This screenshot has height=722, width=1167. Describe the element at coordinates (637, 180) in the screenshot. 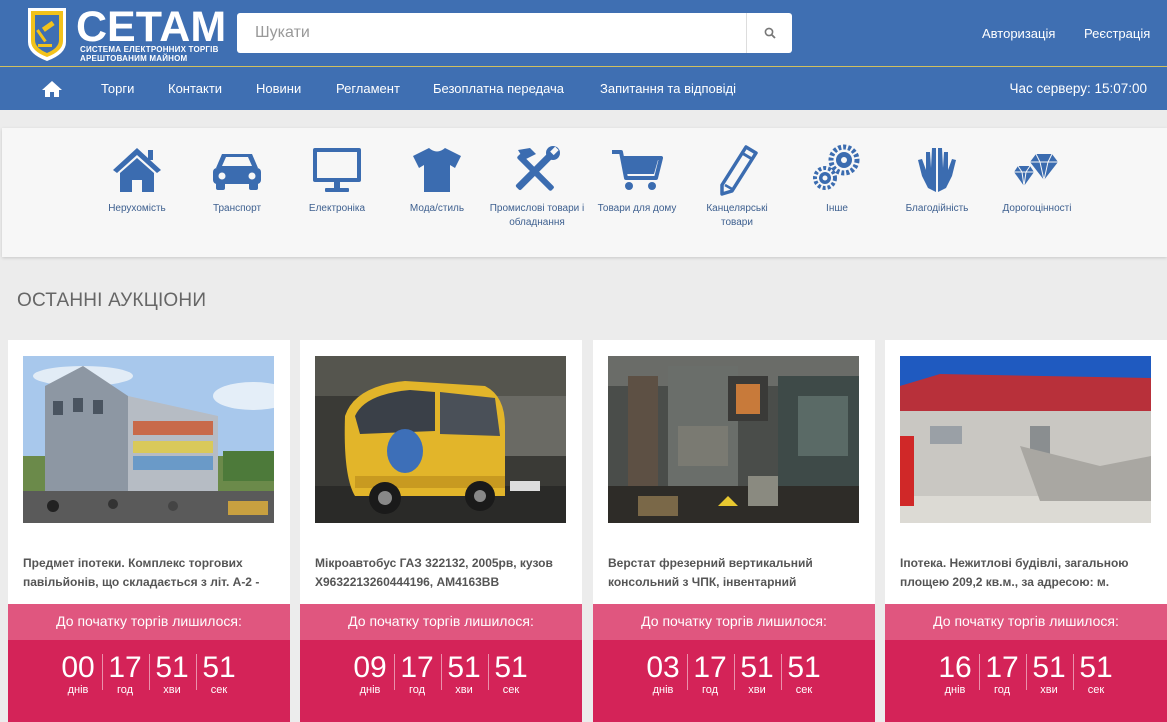

I see `category-home-goods: Товари для дому` at that location.